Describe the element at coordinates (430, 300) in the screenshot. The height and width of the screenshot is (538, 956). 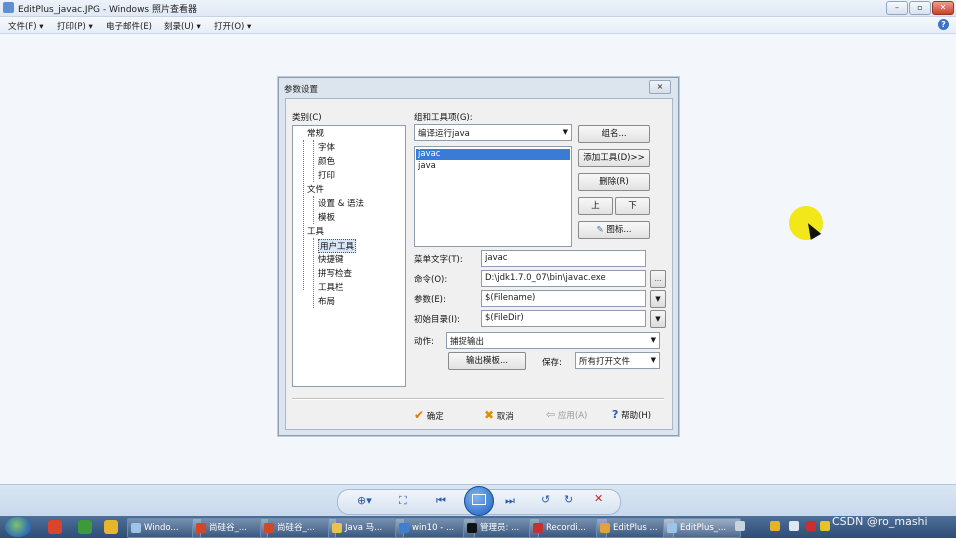
I see `arguments-label: 参数(E):` at that location.